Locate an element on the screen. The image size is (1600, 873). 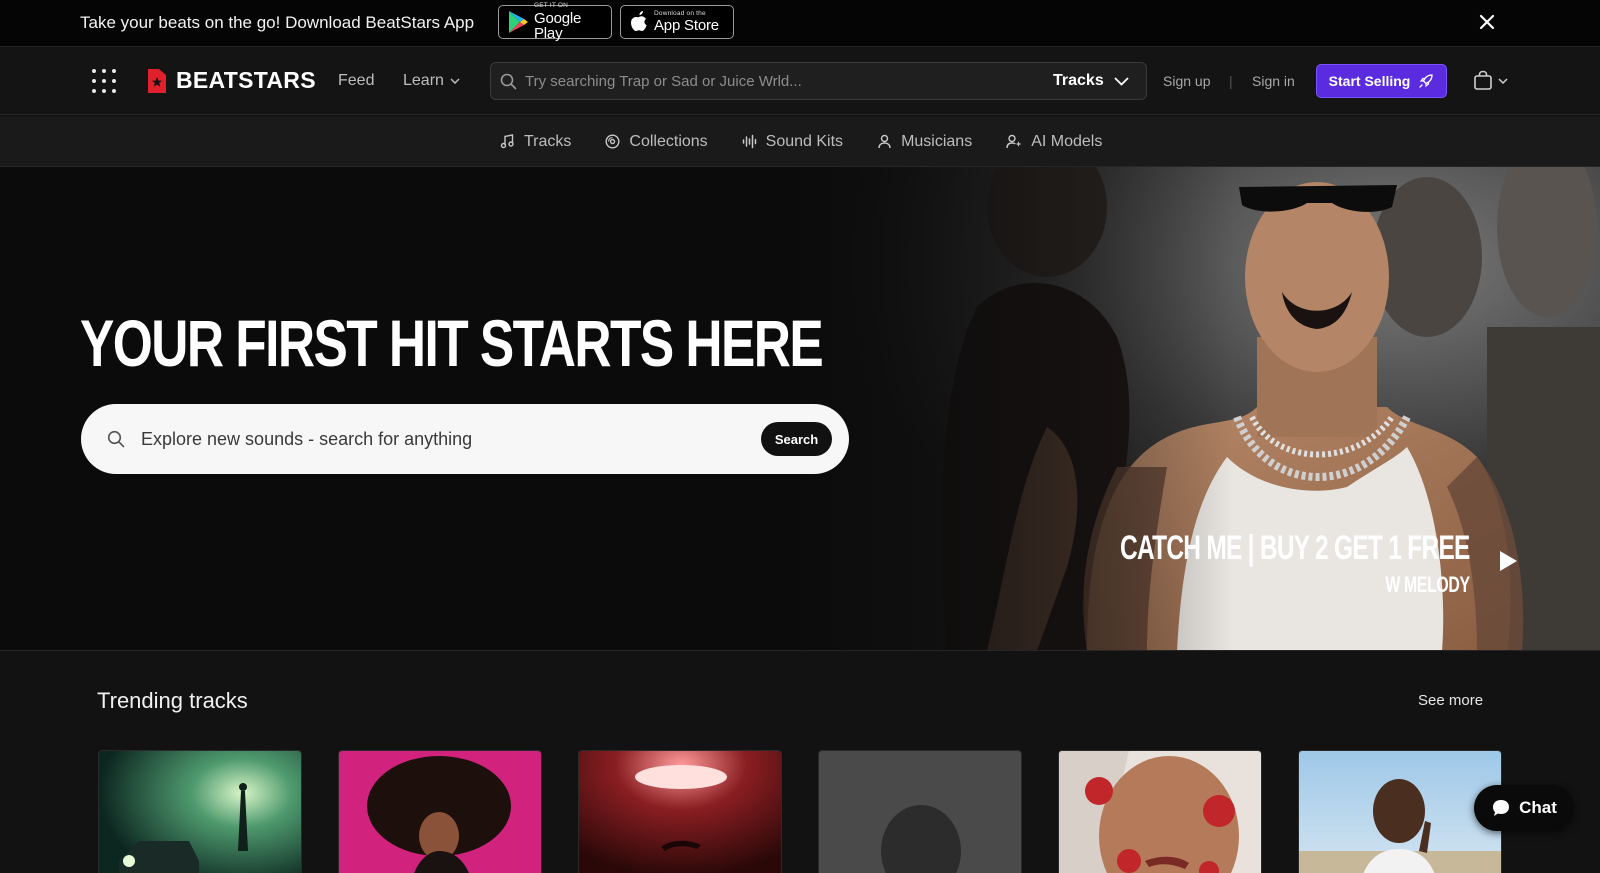
category-sound-kits: Sound Kits is located at coordinates (792, 142).